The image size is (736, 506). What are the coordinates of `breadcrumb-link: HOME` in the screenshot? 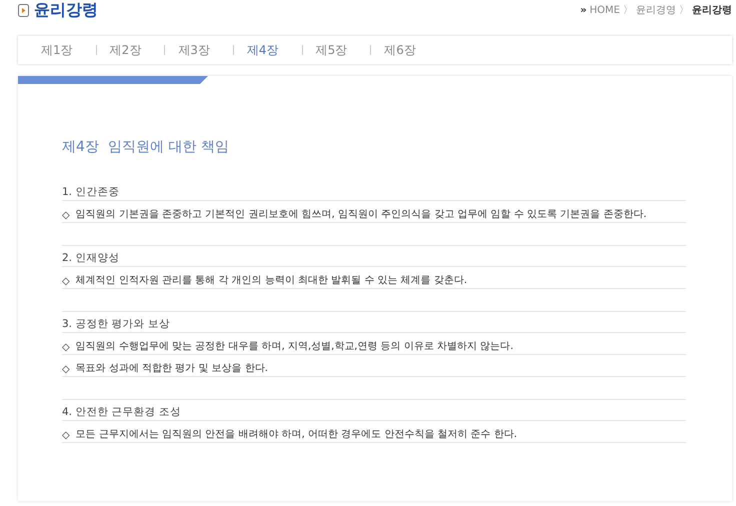 It's located at (605, 10).